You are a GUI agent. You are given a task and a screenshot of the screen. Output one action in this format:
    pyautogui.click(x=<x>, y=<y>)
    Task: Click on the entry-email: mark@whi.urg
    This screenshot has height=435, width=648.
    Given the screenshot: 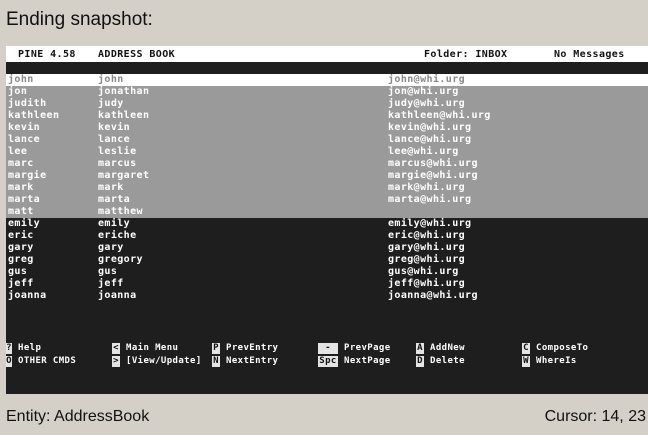 What is the action you would take?
    pyautogui.click(x=427, y=187)
    